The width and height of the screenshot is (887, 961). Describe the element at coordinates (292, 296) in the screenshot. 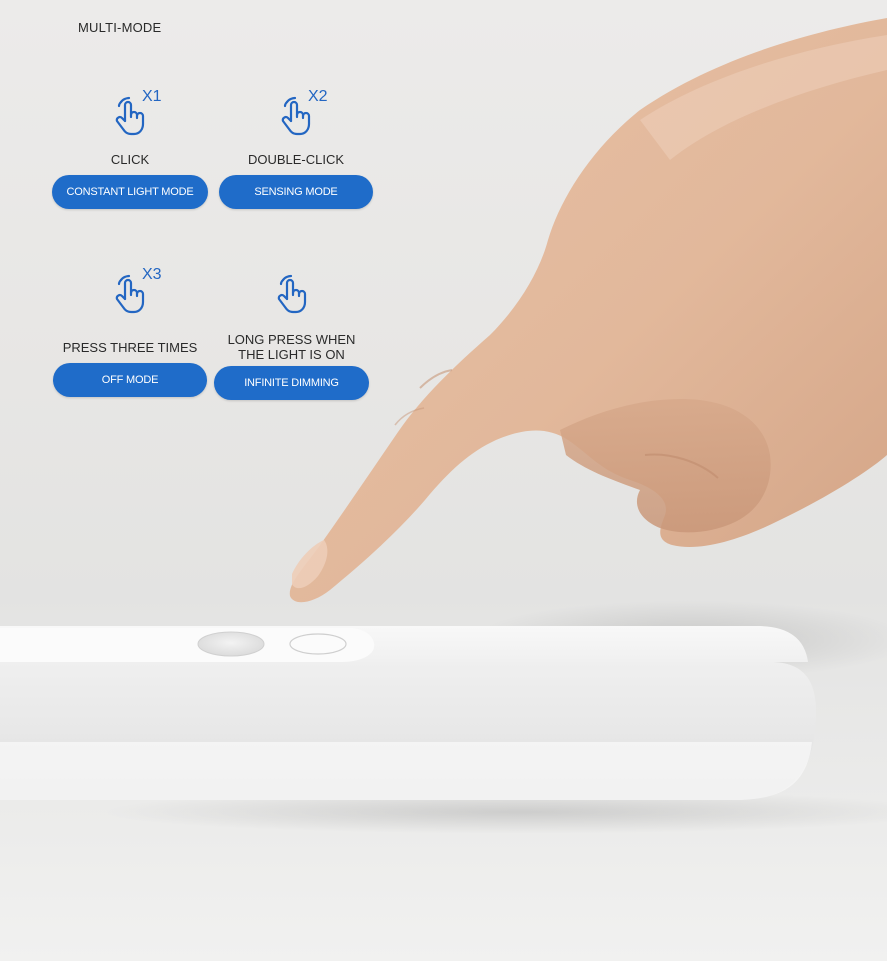

I see `hand-tap-icon` at that location.